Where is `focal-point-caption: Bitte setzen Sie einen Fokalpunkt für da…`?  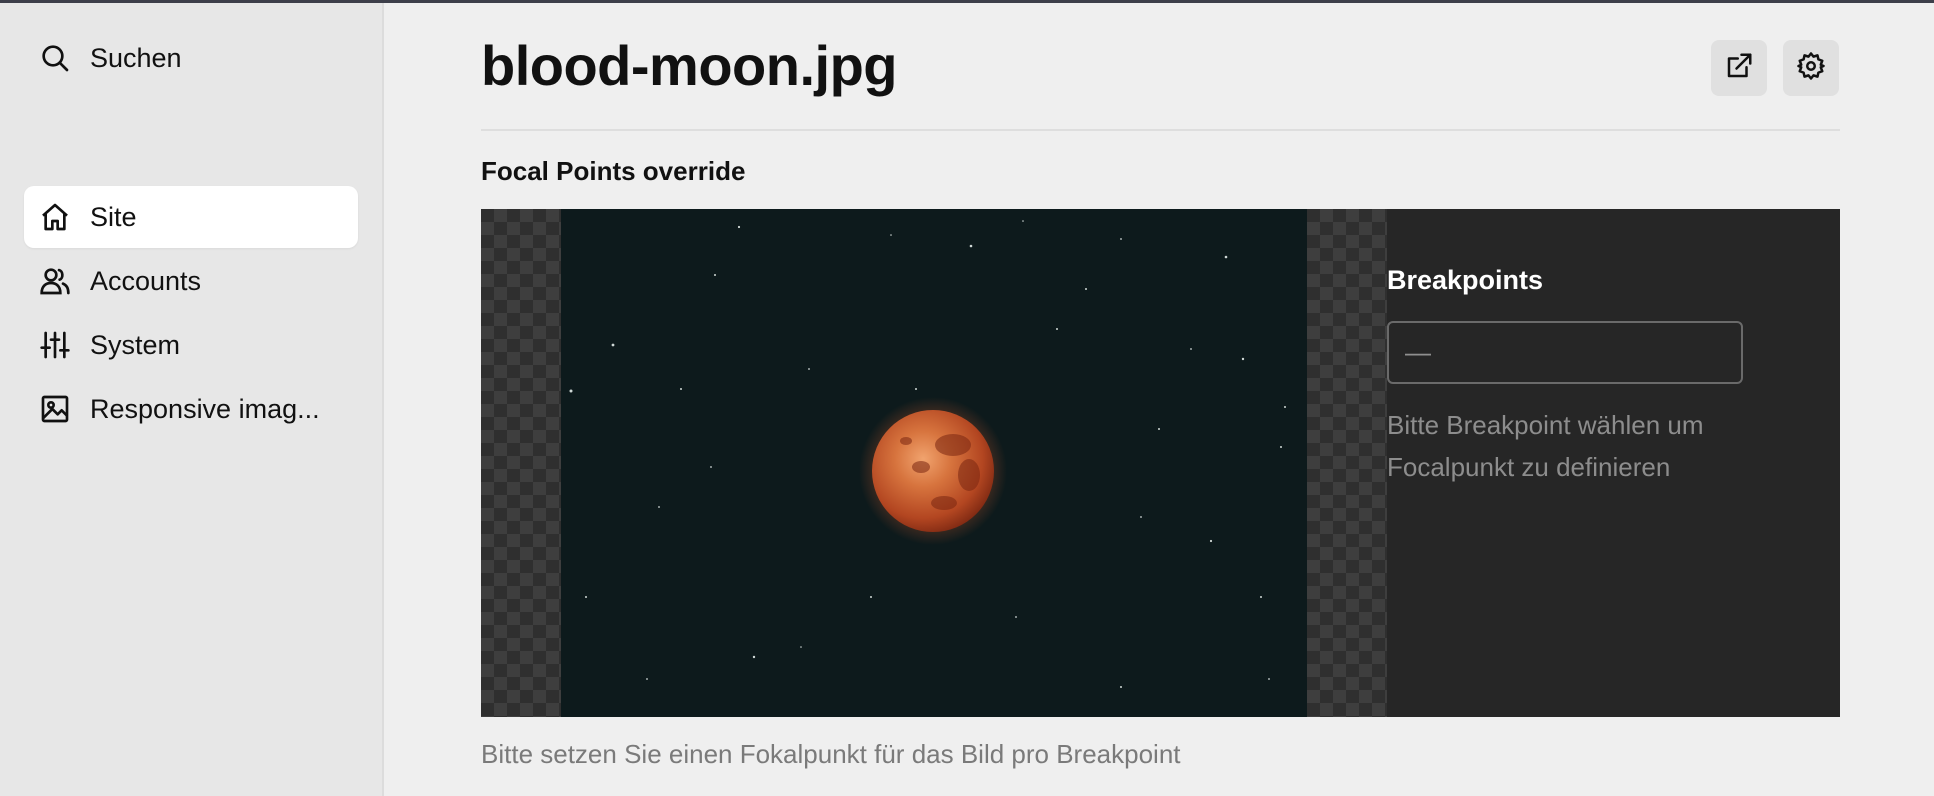
focal-point-caption: Bitte setzen Sie einen Fokalpunkt für da… is located at coordinates (831, 754).